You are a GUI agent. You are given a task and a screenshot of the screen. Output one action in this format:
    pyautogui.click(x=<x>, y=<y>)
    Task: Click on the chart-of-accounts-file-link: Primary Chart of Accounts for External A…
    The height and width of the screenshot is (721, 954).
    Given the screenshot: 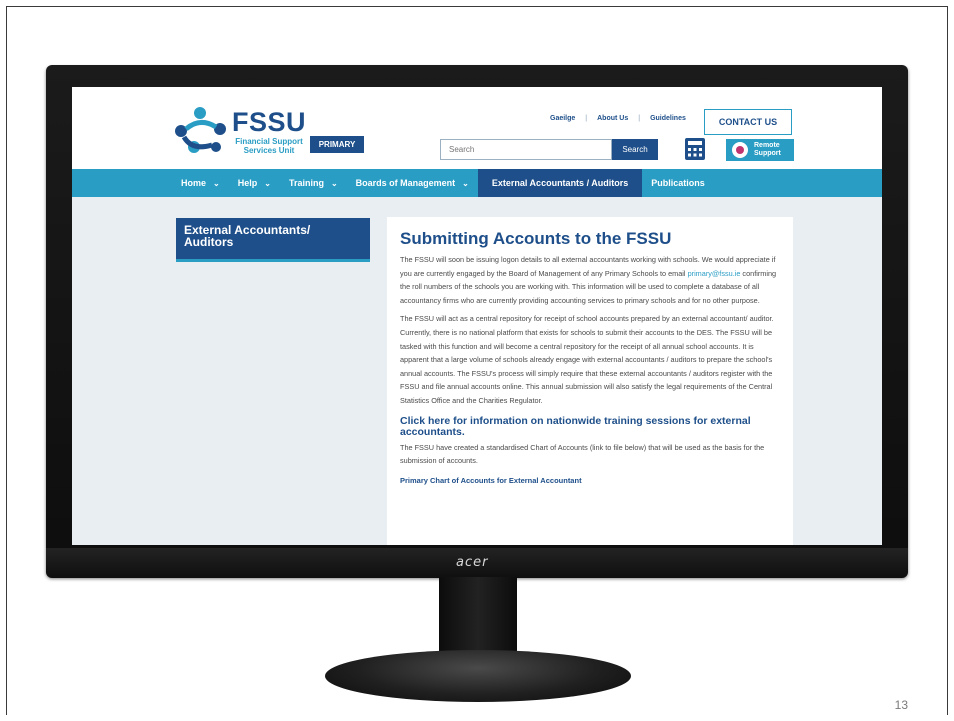 What is the action you would take?
    pyautogui.click(x=590, y=480)
    